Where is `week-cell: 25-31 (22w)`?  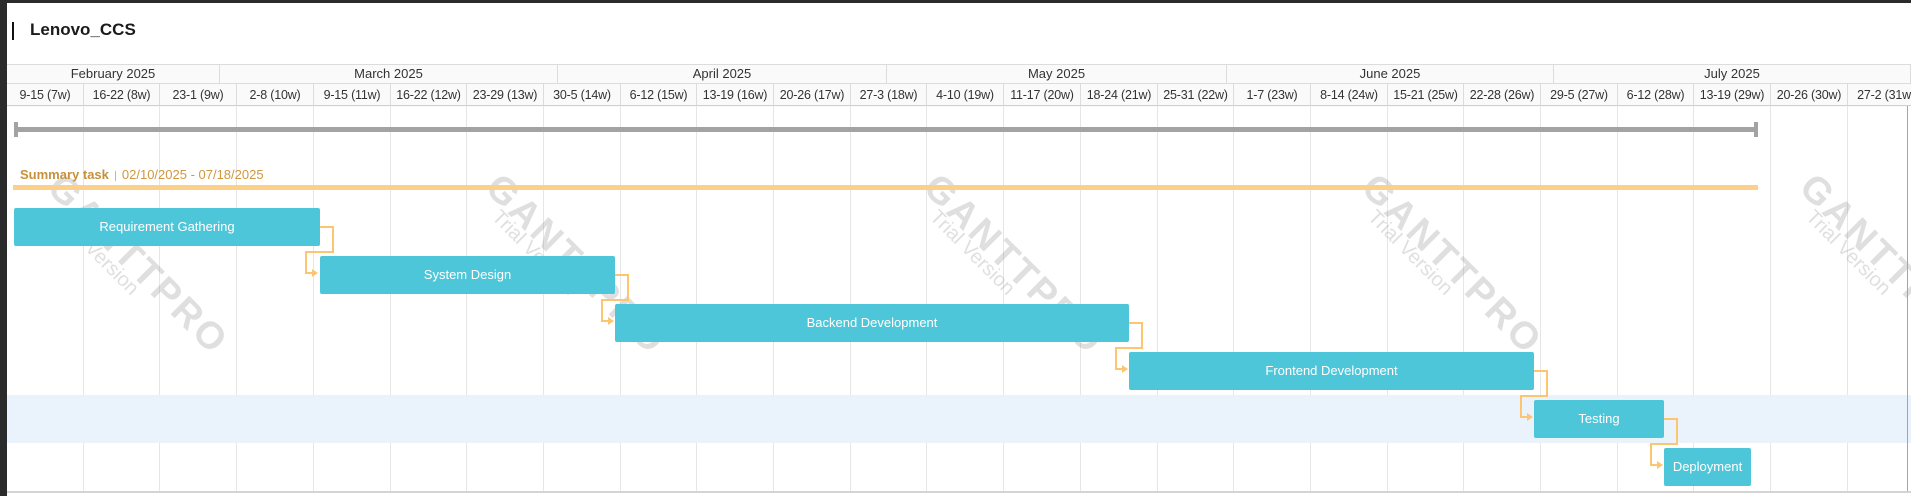 week-cell: 25-31 (22w) is located at coordinates (1196, 95).